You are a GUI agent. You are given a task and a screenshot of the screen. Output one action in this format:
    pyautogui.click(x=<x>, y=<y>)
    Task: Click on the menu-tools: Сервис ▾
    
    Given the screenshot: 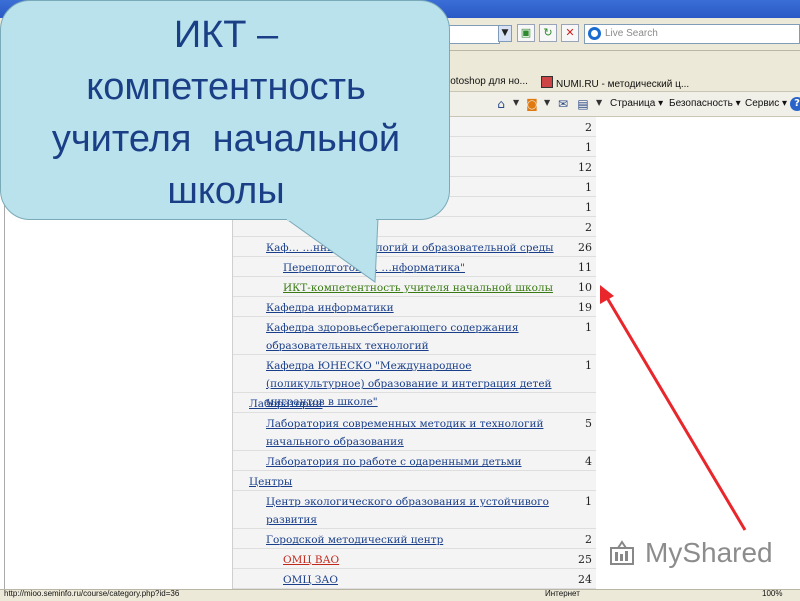 What is the action you would take?
    pyautogui.click(x=766, y=103)
    